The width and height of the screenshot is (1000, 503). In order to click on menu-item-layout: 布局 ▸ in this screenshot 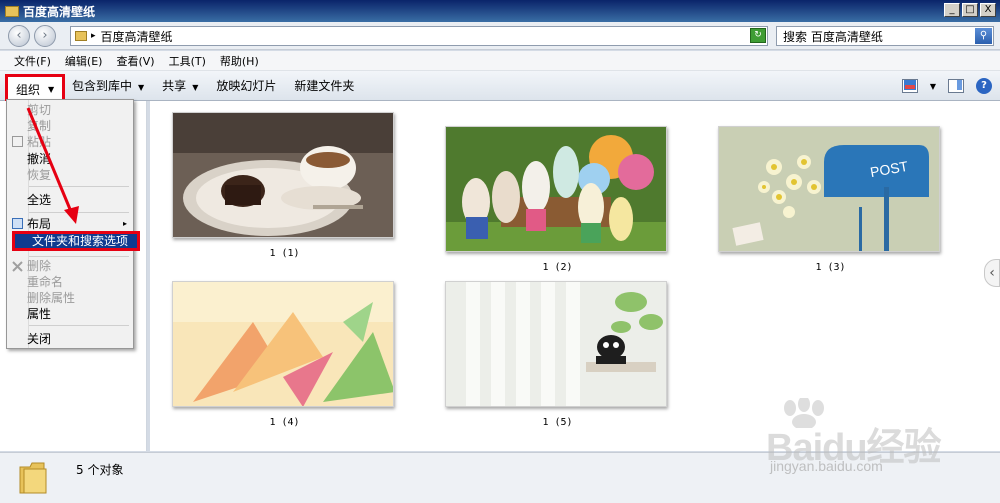, I will do `click(70, 224)`.